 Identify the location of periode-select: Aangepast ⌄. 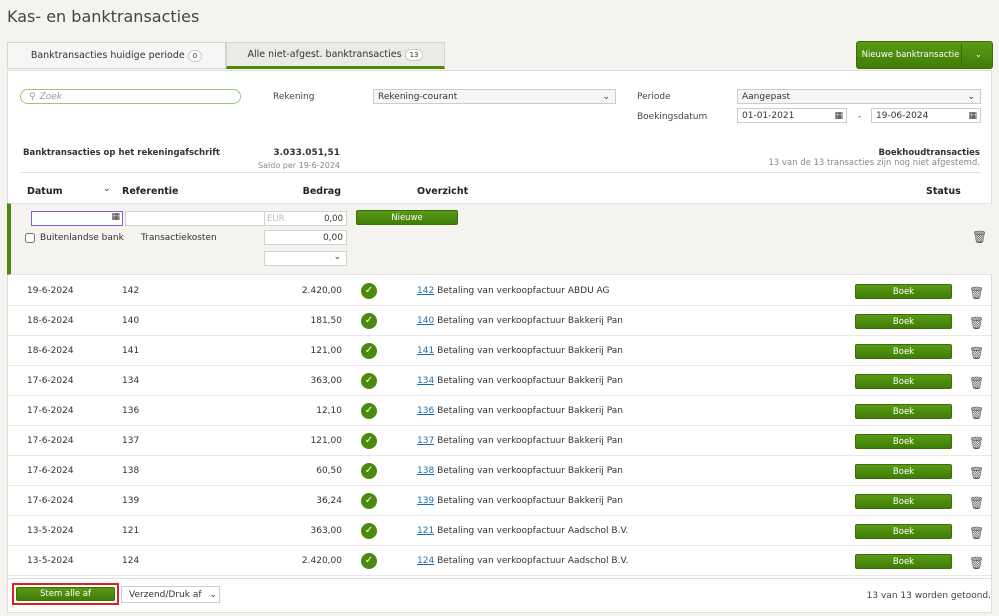
(859, 96).